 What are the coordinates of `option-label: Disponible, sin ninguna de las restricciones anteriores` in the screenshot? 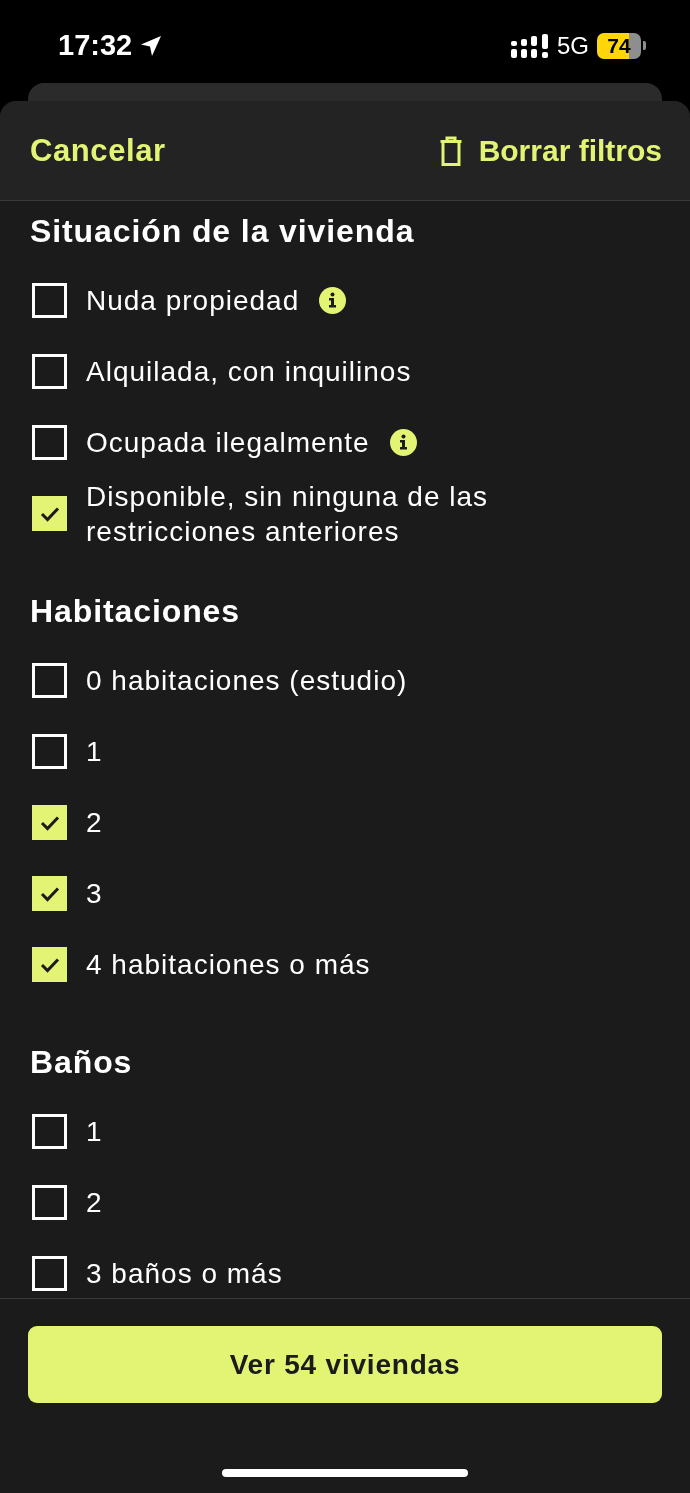 It's located at (288, 514).